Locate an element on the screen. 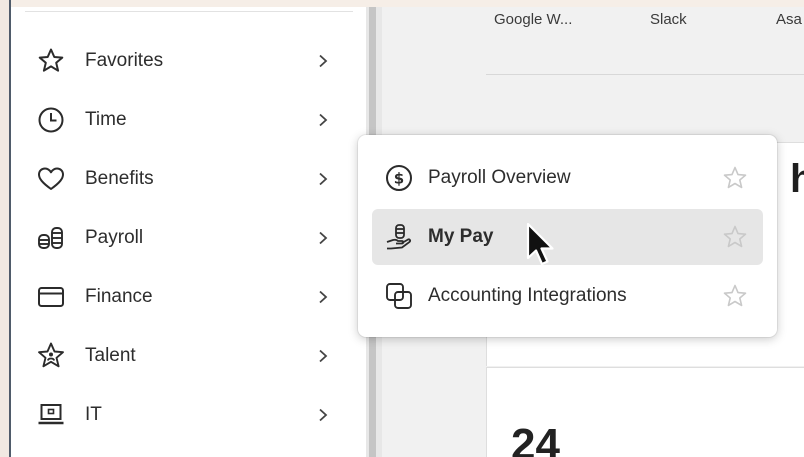  apps-row: Google W... Slack Asa is located at coordinates (649, 22).